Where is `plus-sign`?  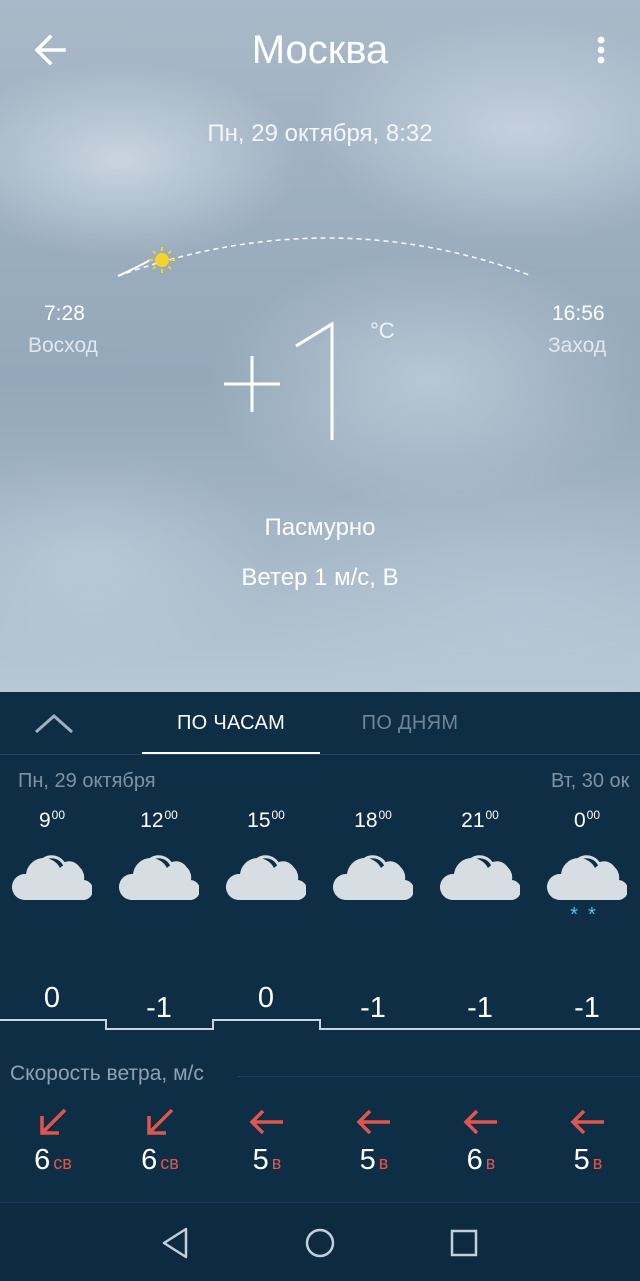
plus-sign is located at coordinates (252, 384).